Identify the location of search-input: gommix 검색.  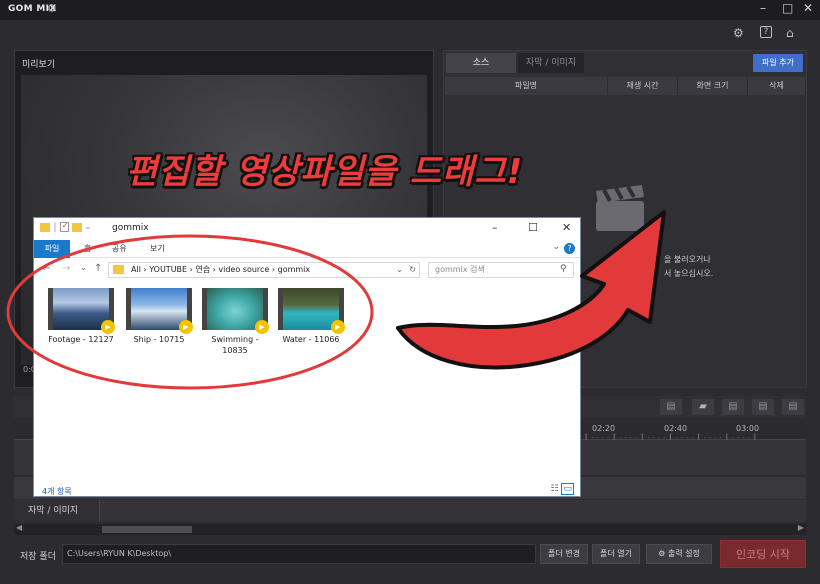
(501, 270).